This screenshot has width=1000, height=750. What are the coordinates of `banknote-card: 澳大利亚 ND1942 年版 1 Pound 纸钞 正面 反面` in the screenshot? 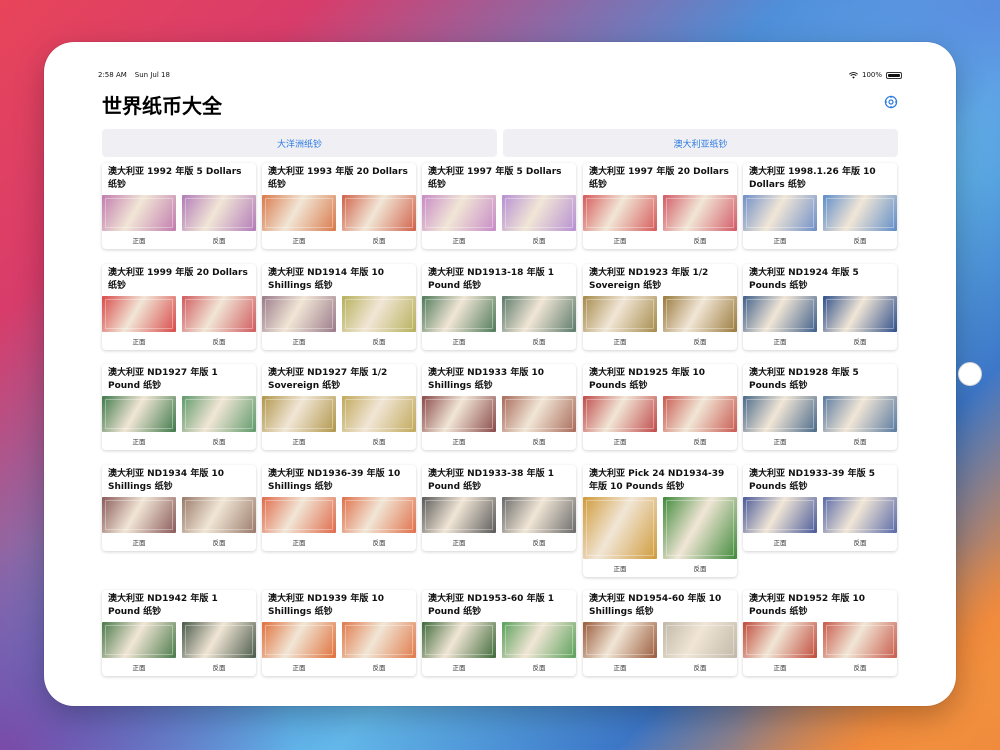 It's located at (179, 633).